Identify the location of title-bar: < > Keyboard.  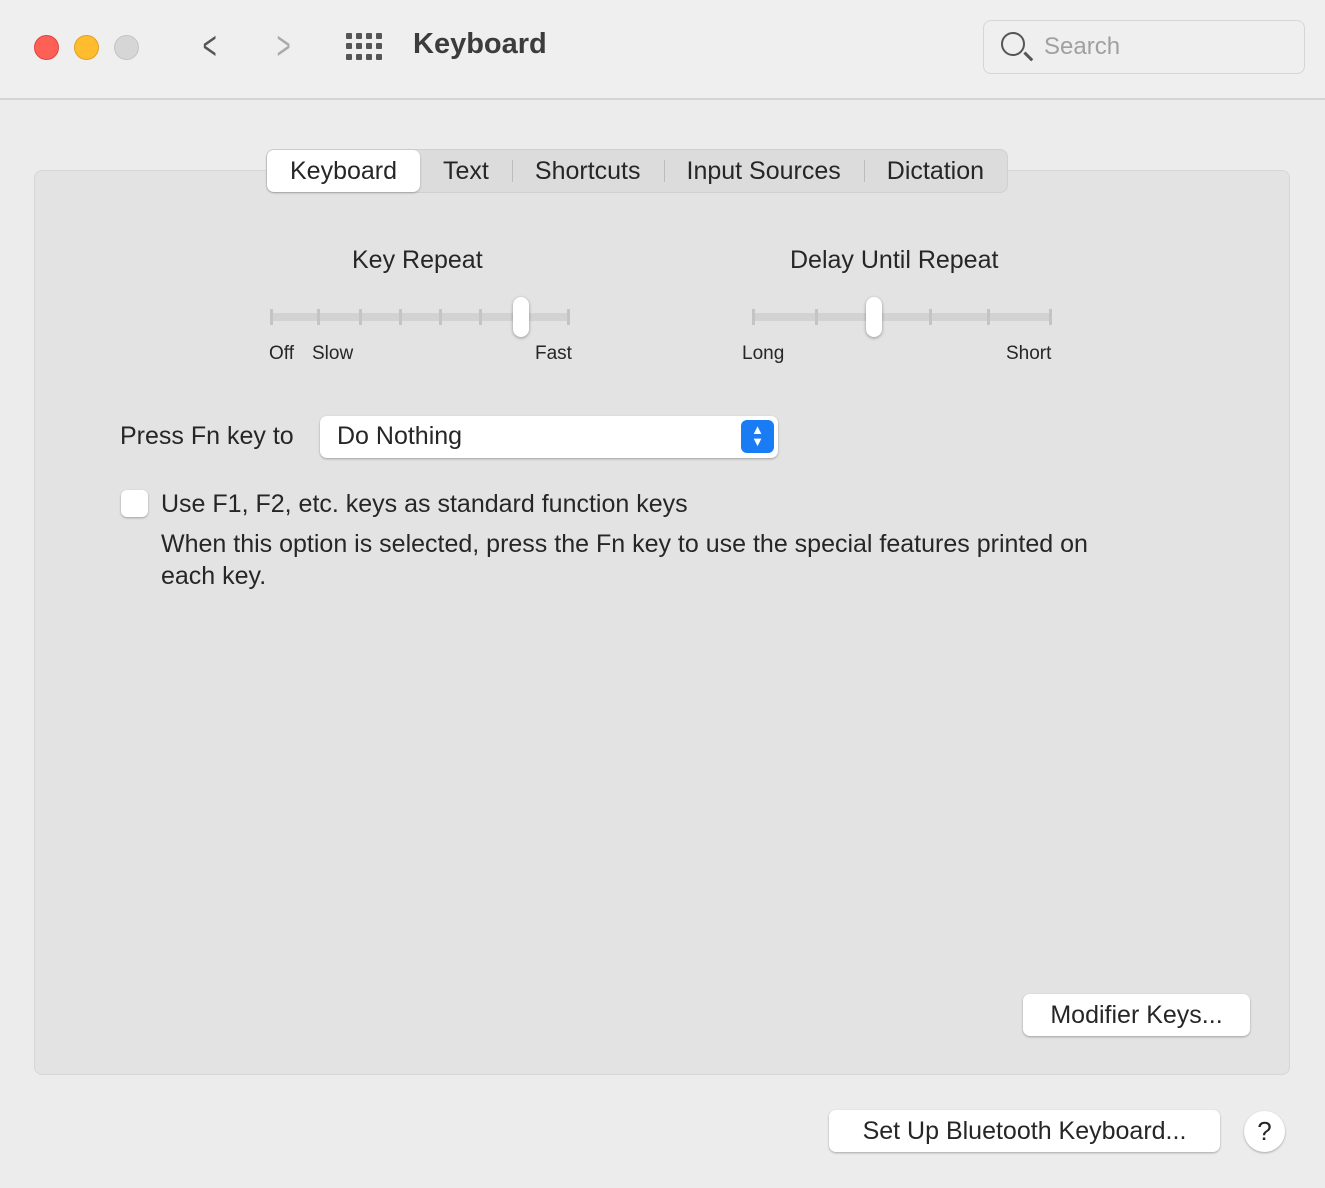
(662, 50).